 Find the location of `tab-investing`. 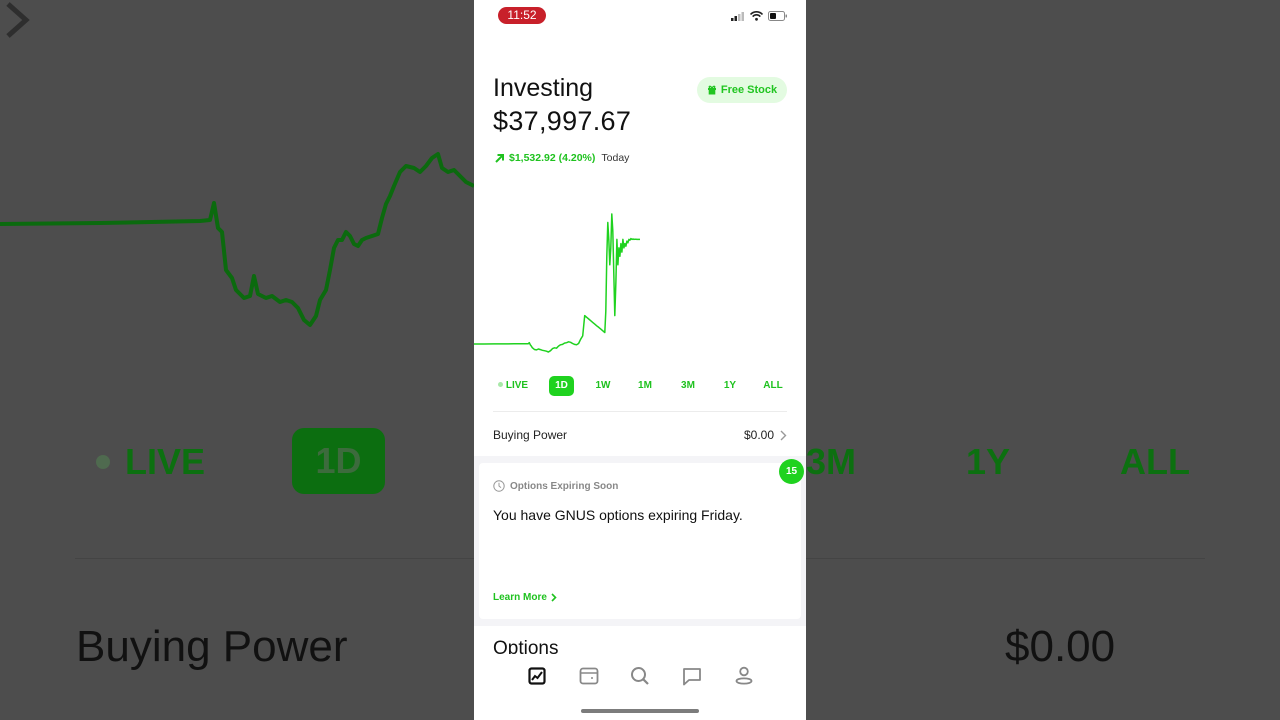

tab-investing is located at coordinates (537, 676).